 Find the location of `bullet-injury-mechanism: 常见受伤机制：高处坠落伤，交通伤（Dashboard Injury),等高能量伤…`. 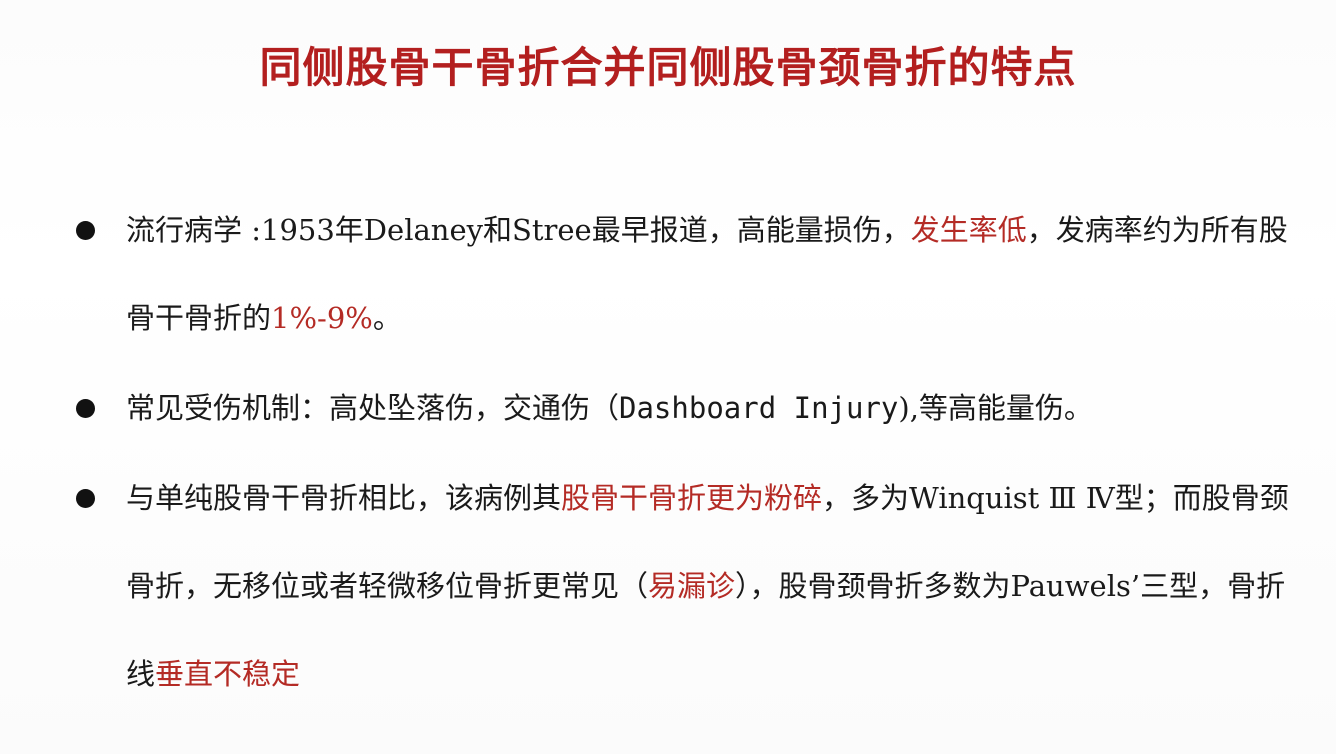

bullet-injury-mechanism: 常见受伤机制：高处坠落伤，交通伤（Dashboard Injury),等高能量伤… is located at coordinates (690, 408).